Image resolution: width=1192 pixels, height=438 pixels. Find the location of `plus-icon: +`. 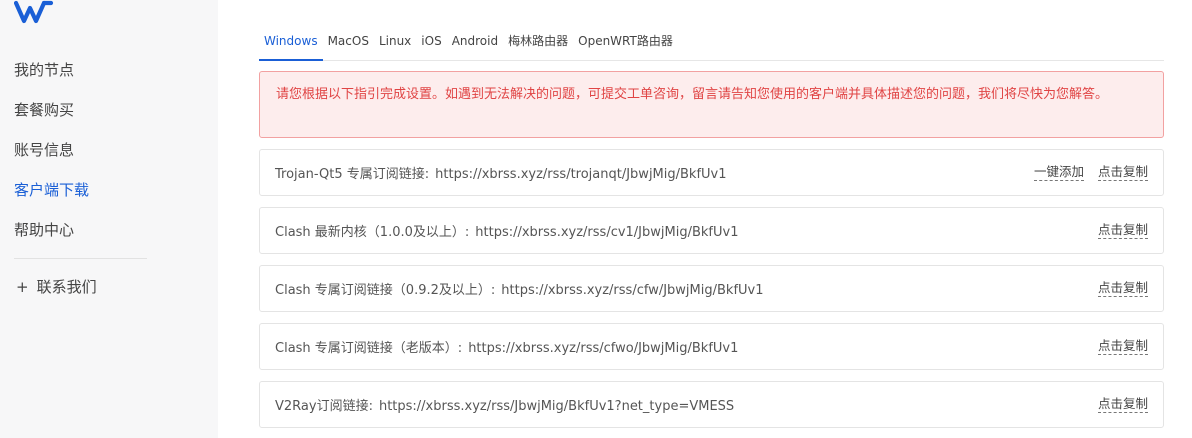

plus-icon: + is located at coordinates (22, 287).